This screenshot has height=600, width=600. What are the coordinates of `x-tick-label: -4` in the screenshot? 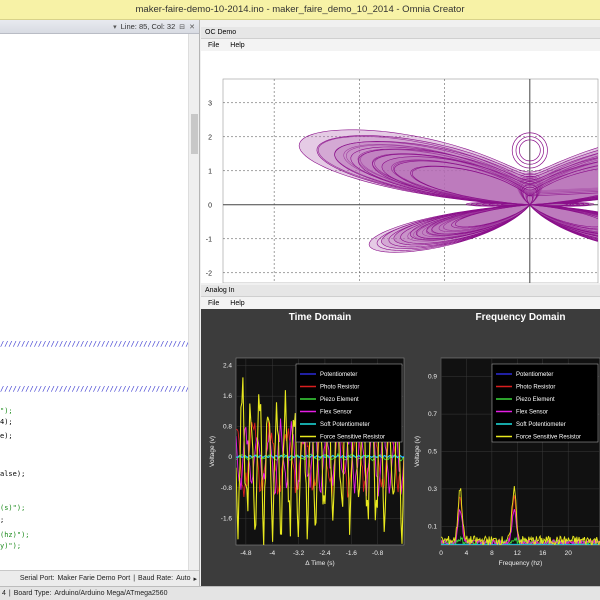 It's located at (272, 553).